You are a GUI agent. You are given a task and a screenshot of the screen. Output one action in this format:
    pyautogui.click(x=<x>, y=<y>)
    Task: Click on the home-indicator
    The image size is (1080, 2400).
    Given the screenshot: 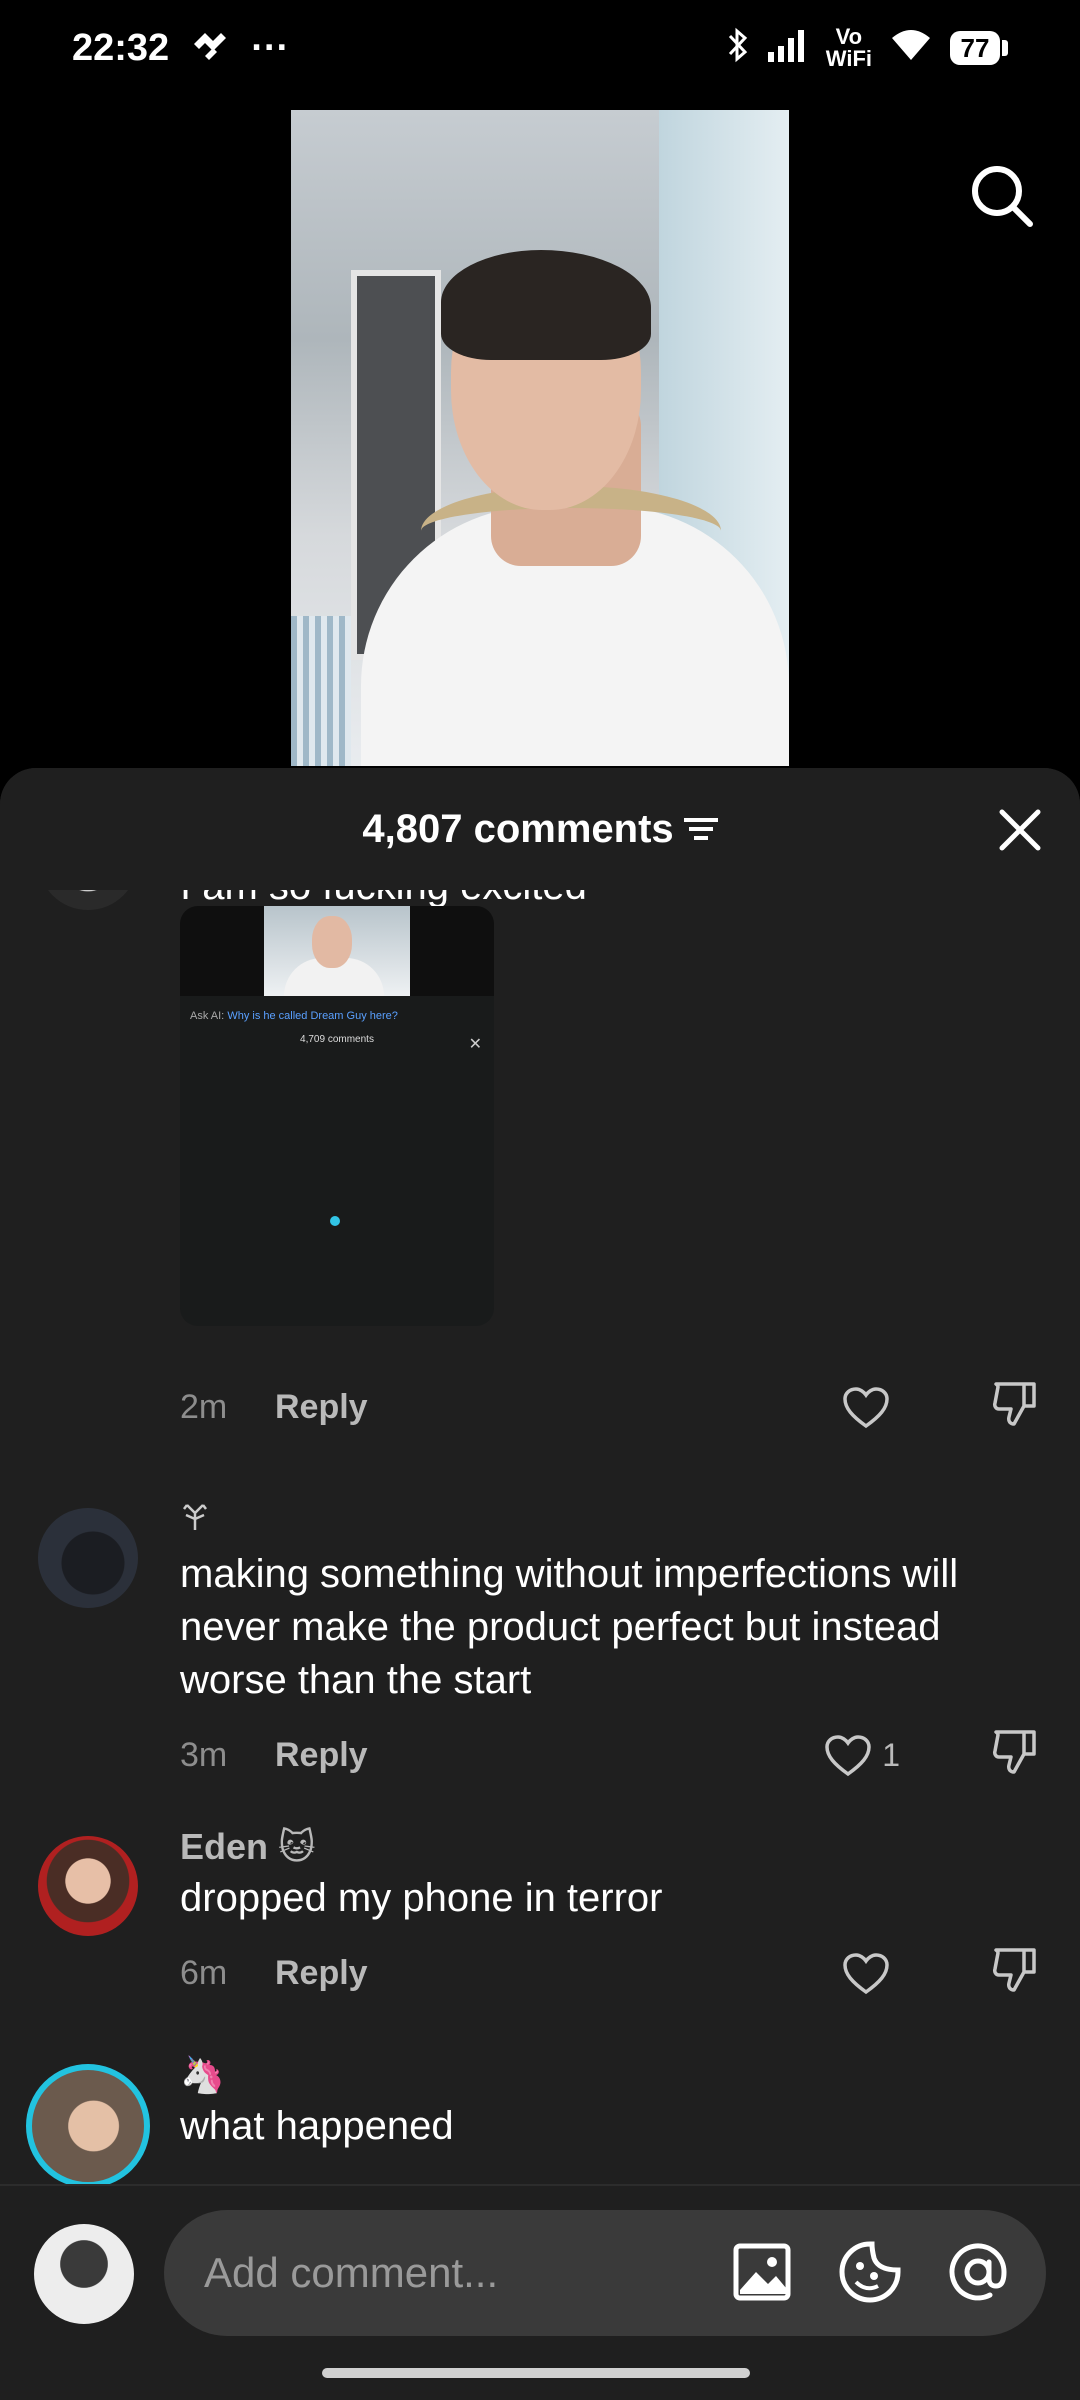 What is the action you would take?
    pyautogui.click(x=536, y=2373)
    